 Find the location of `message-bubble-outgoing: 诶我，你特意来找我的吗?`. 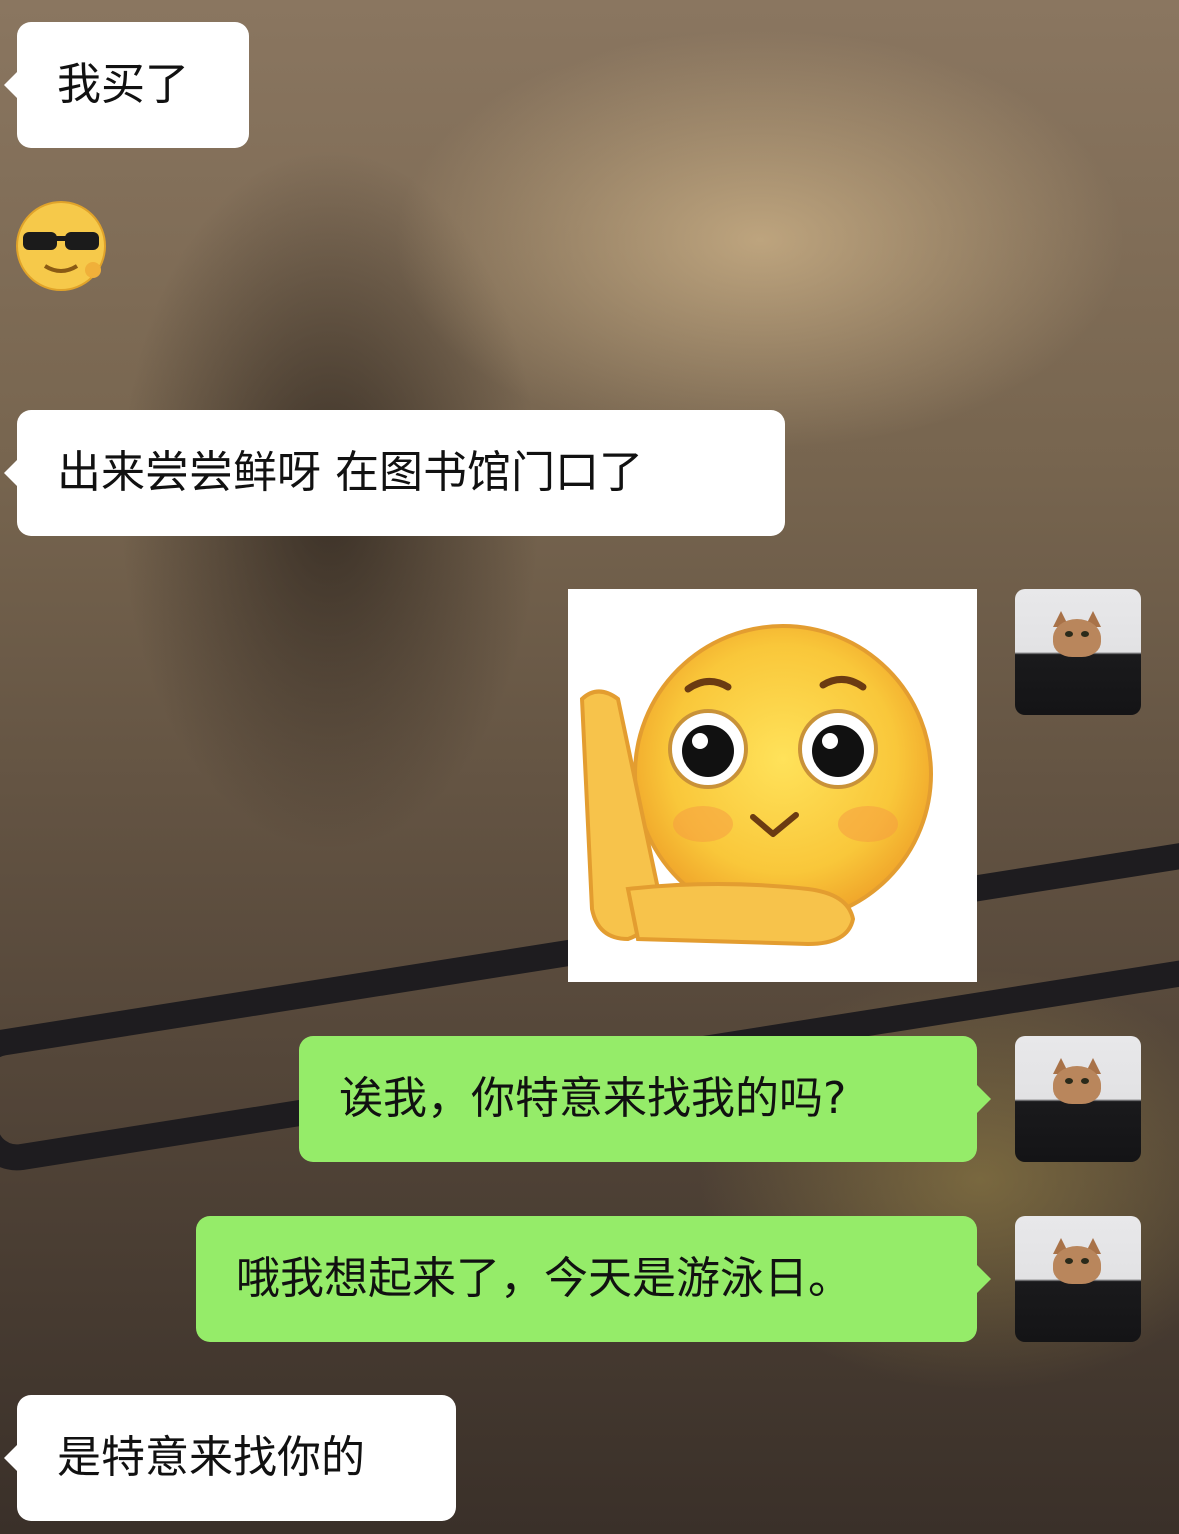

message-bubble-outgoing: 诶我，你特意来找我的吗? is located at coordinates (638, 1099).